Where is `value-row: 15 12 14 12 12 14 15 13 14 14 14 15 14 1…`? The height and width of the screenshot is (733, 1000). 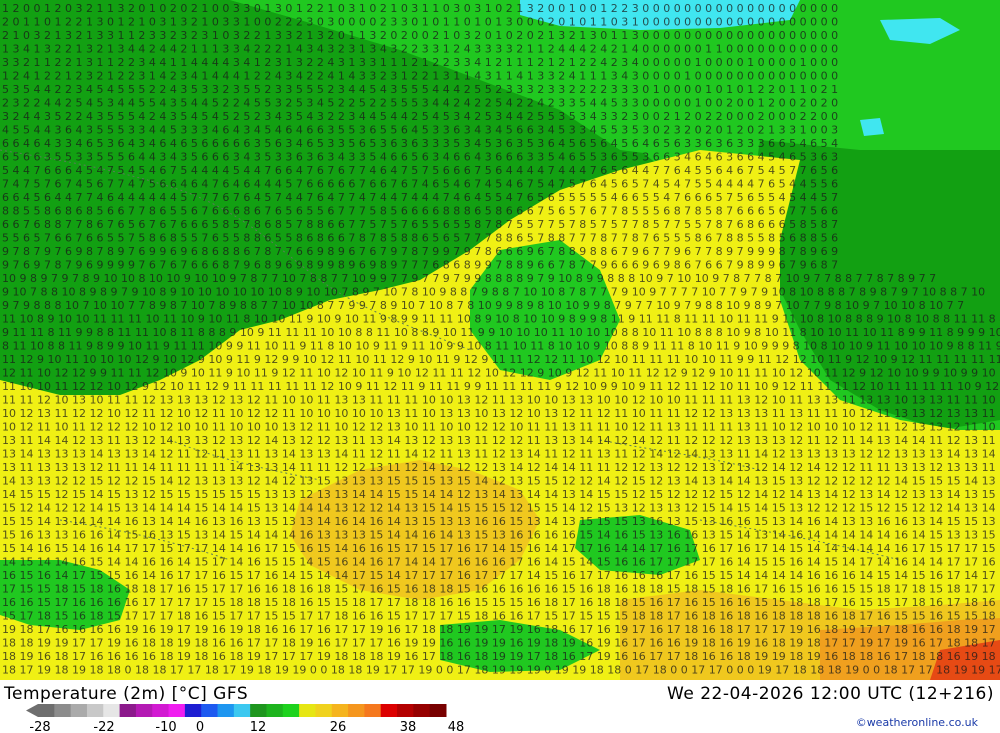 value-row: 15 12 14 12 12 14 15 13 14 14 14 15 14 1… is located at coordinates (501, 508).